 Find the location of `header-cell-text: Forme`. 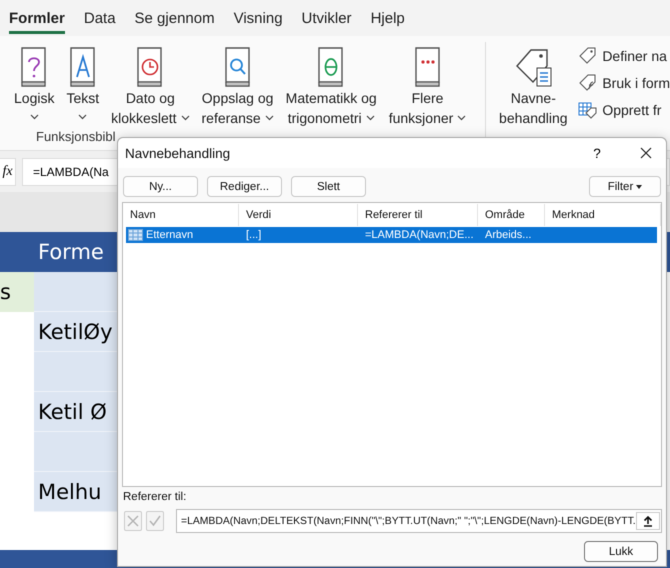

header-cell-text: Forme is located at coordinates (71, 252).